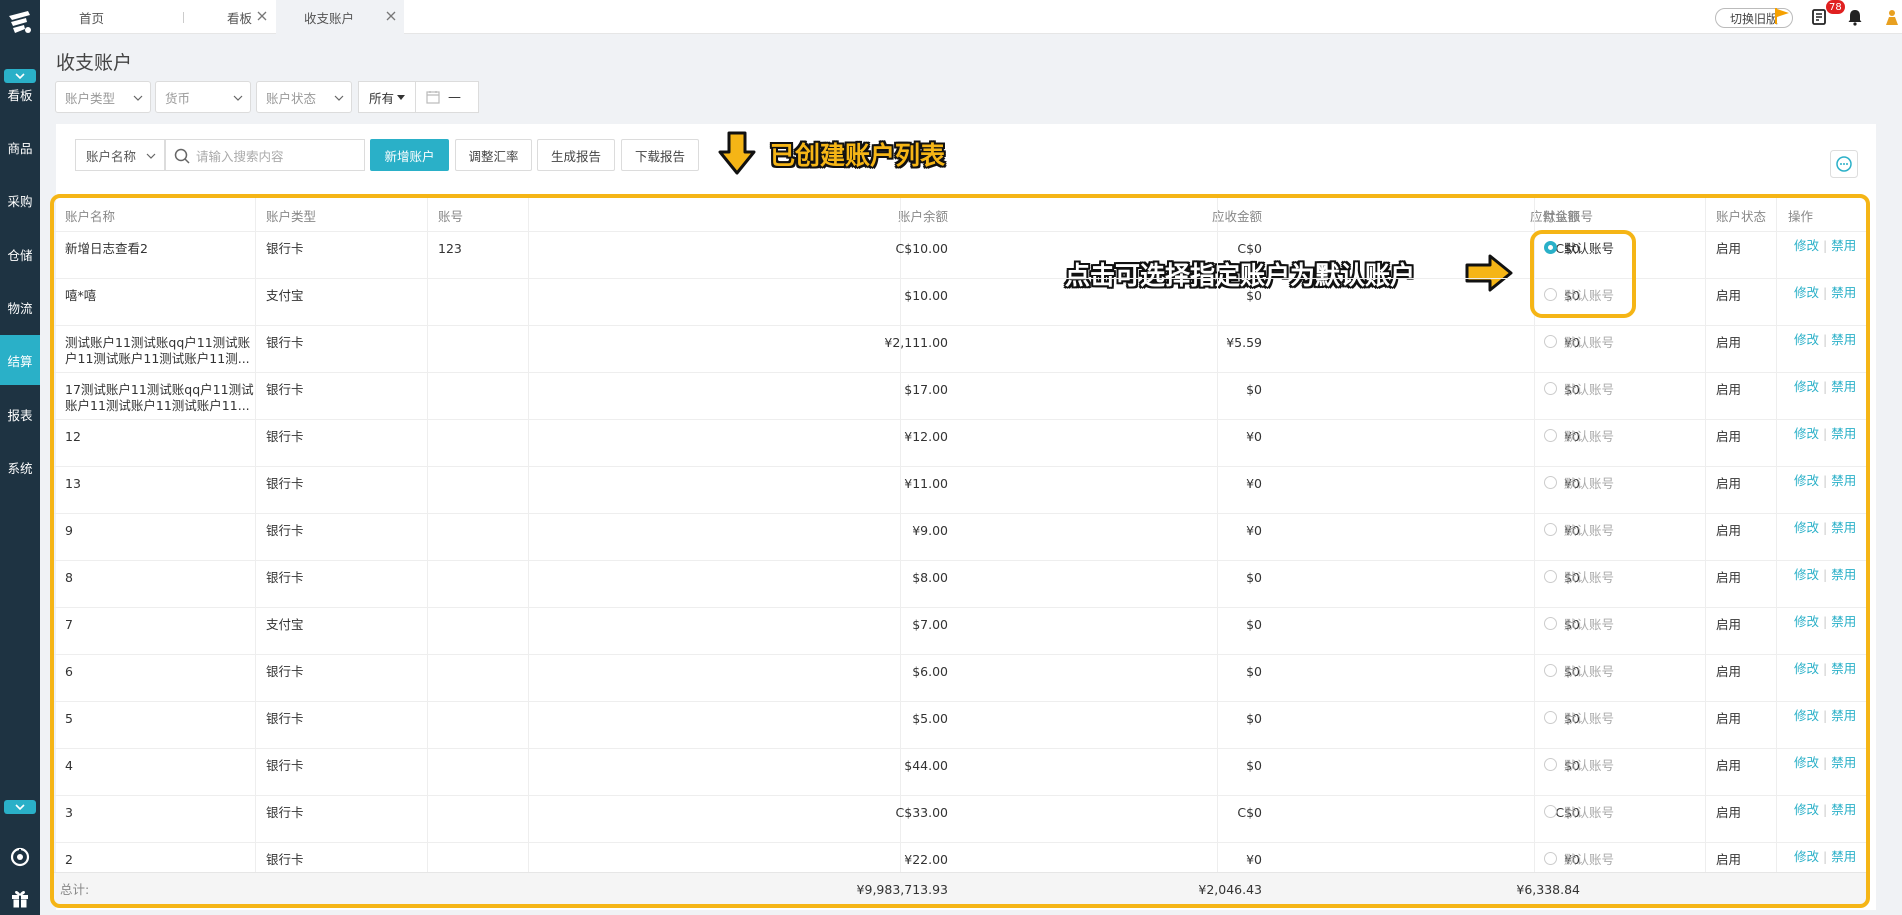 This screenshot has width=1902, height=915. Describe the element at coordinates (1844, 164) in the screenshot. I see `column-settings-icon` at that location.